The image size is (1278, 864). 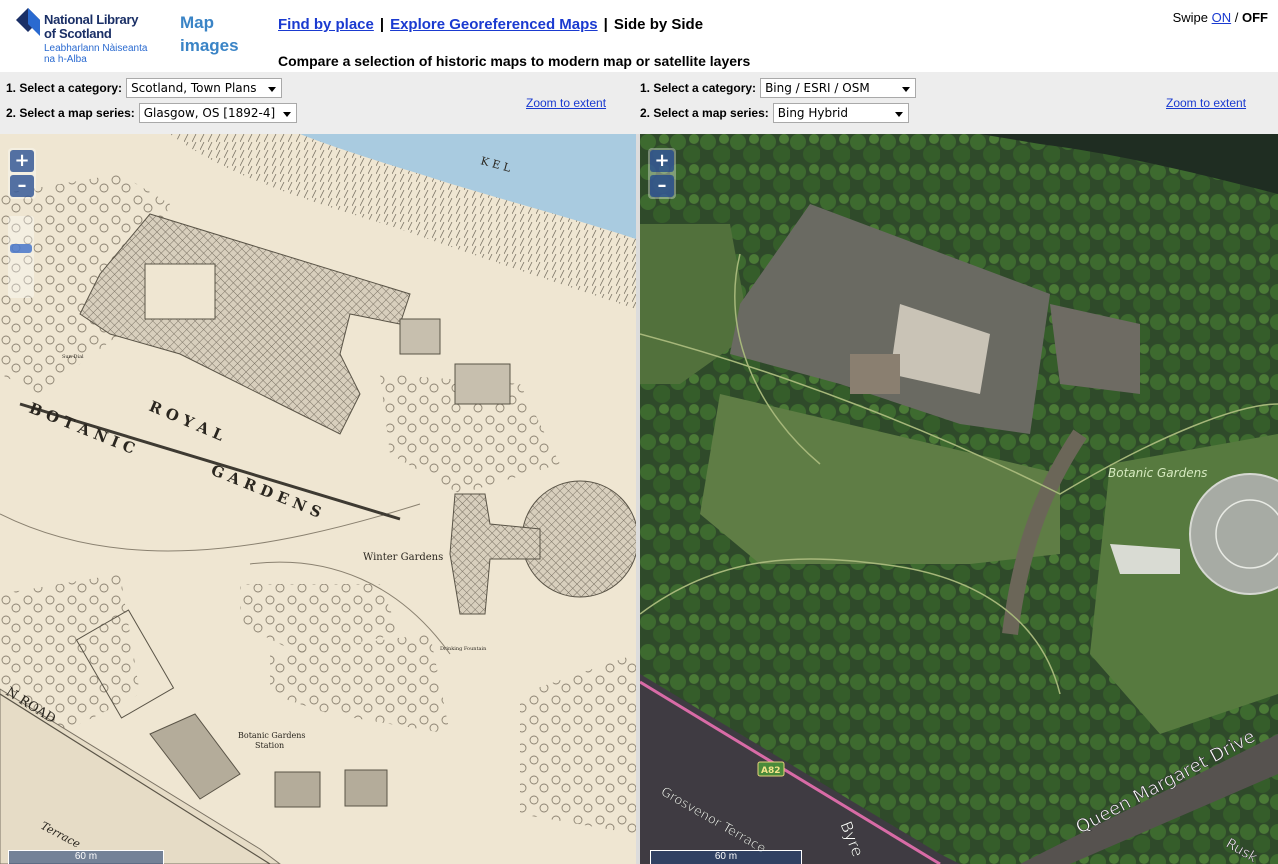 I want to click on winter-gardens-label: Winter Gardens, so click(x=403, y=557).